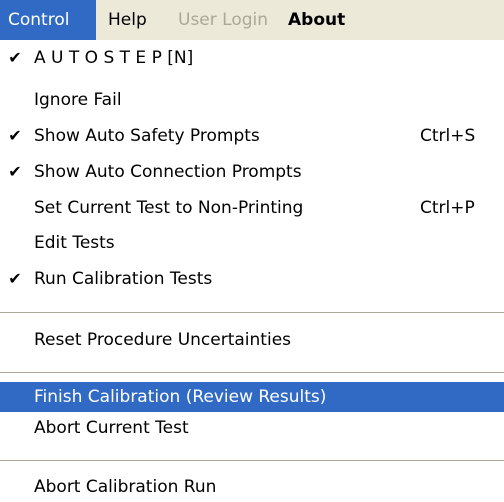 The height and width of the screenshot is (502, 504). I want to click on menu-item-run-calibration-tests: ✔ Run Calibration Tests, so click(252, 279).